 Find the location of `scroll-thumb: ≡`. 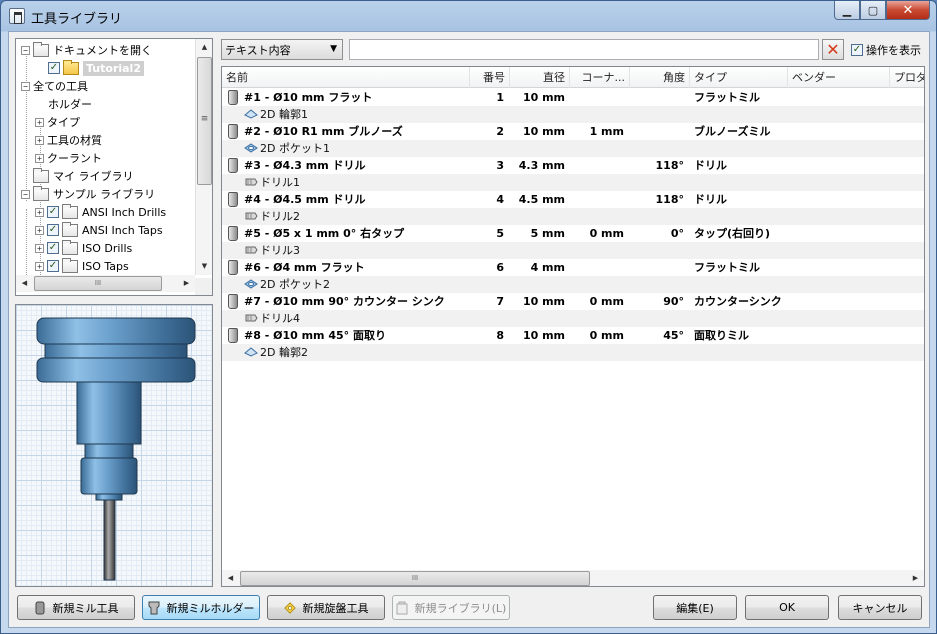

scroll-thumb: ≡ is located at coordinates (204, 121).